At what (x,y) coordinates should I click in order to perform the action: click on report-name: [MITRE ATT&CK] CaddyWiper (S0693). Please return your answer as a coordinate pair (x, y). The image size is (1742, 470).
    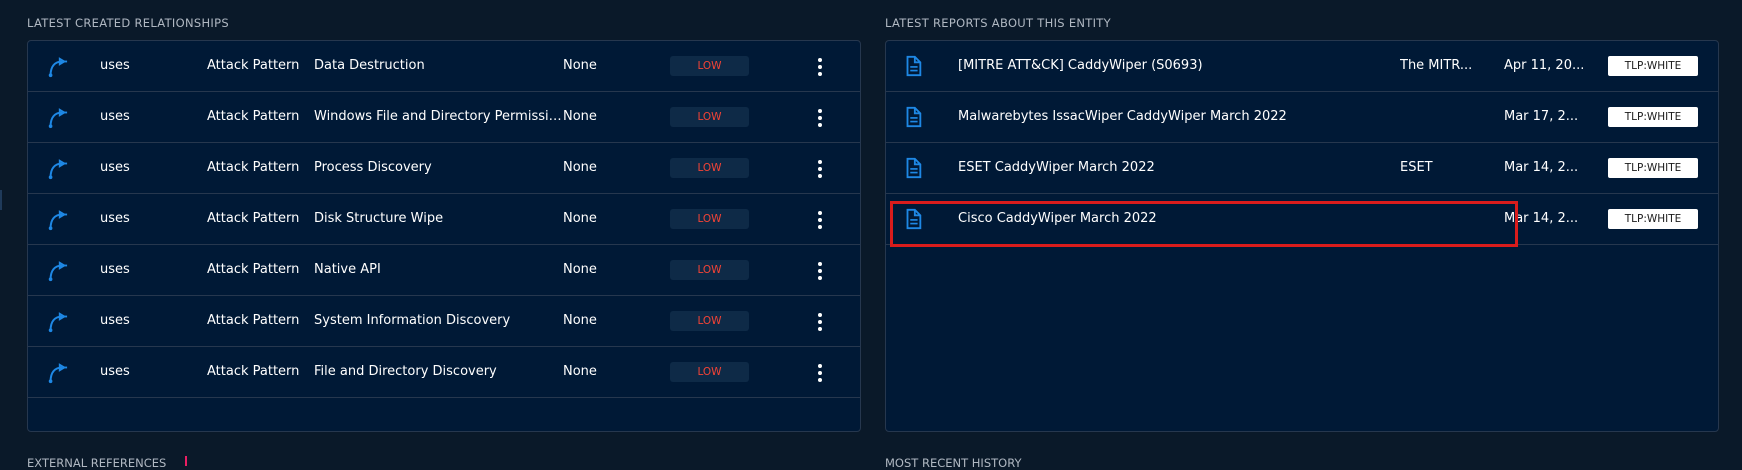
    Looking at the image, I should click on (1080, 65).